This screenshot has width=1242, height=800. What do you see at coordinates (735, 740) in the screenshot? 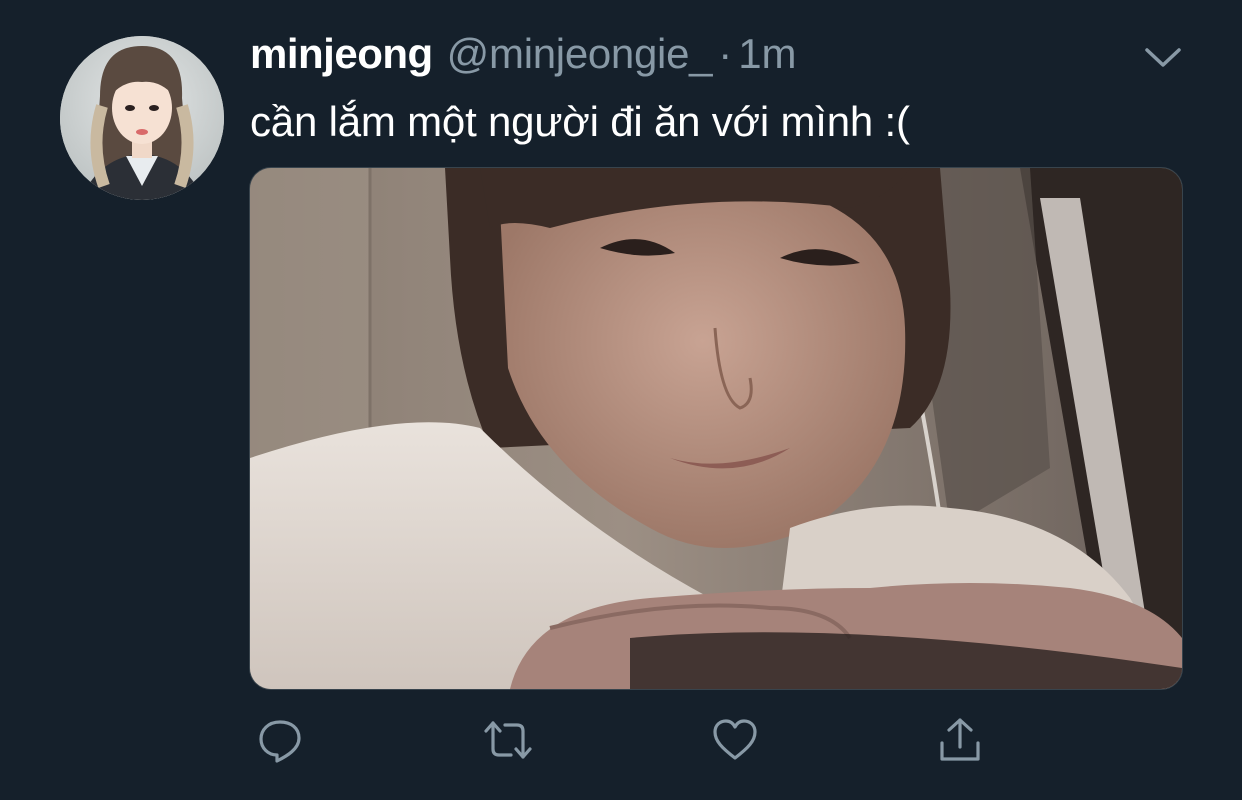
I see `heart-icon` at bounding box center [735, 740].